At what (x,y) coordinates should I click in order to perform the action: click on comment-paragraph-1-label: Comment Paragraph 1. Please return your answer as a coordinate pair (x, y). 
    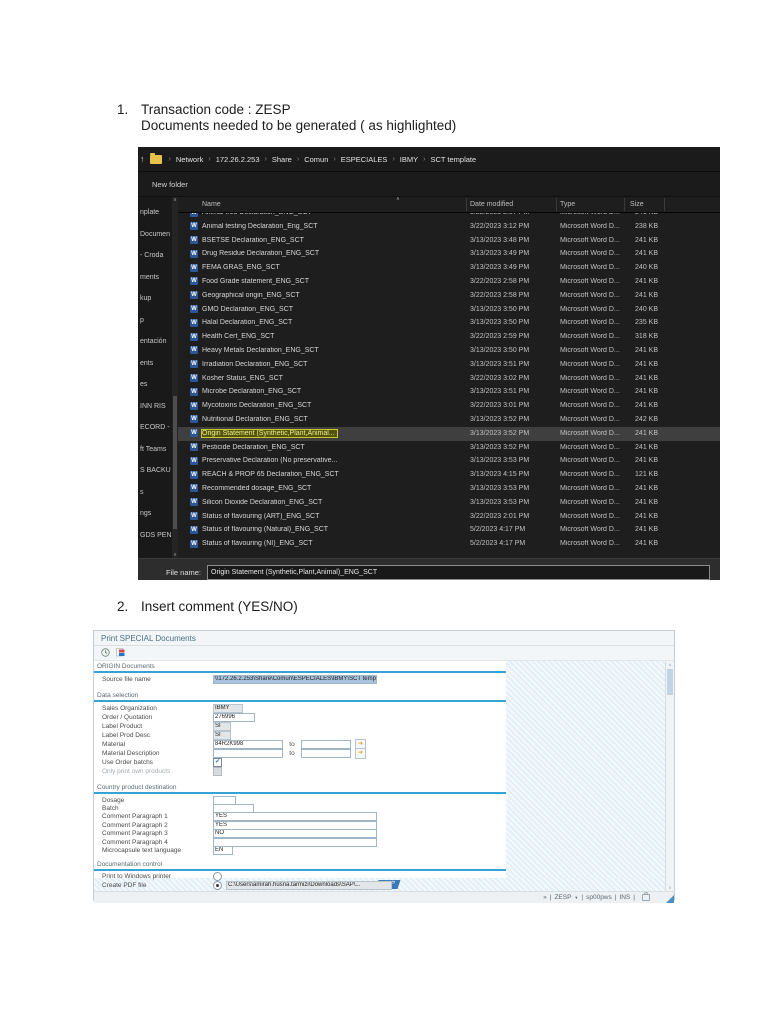
    Looking at the image, I should click on (135, 817).